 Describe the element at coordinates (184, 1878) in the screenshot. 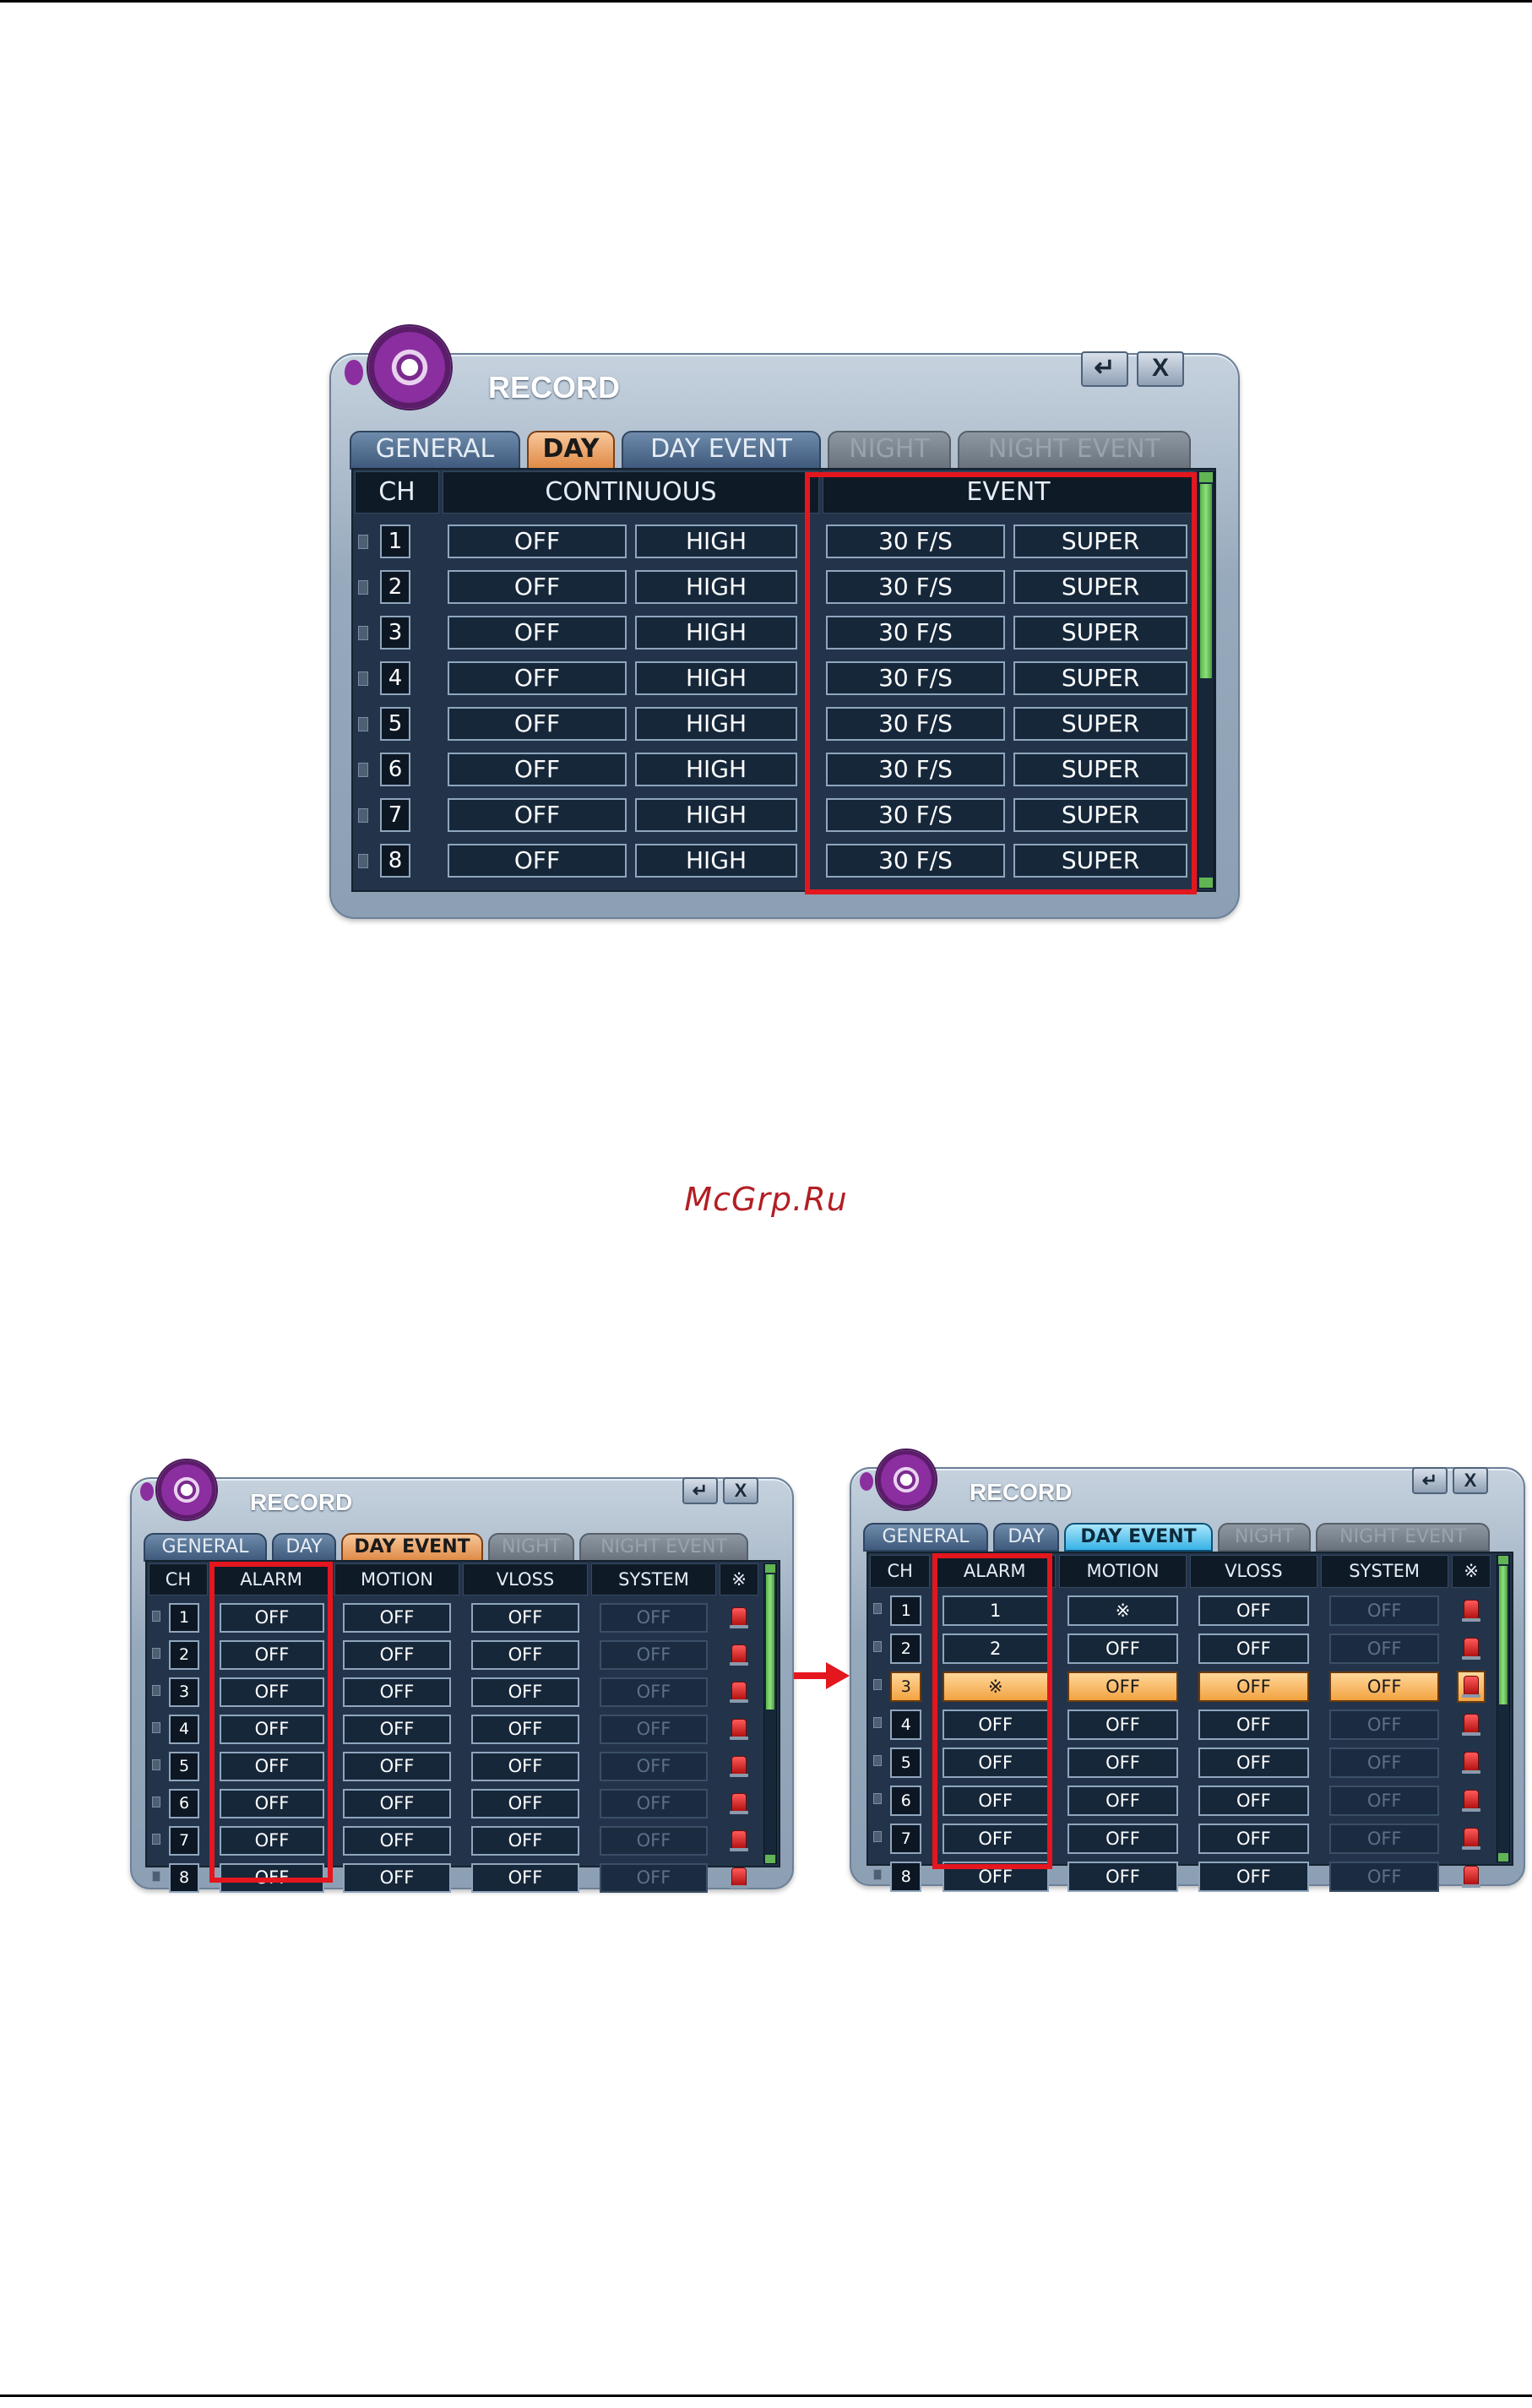

I see `channel-number: 8` at that location.